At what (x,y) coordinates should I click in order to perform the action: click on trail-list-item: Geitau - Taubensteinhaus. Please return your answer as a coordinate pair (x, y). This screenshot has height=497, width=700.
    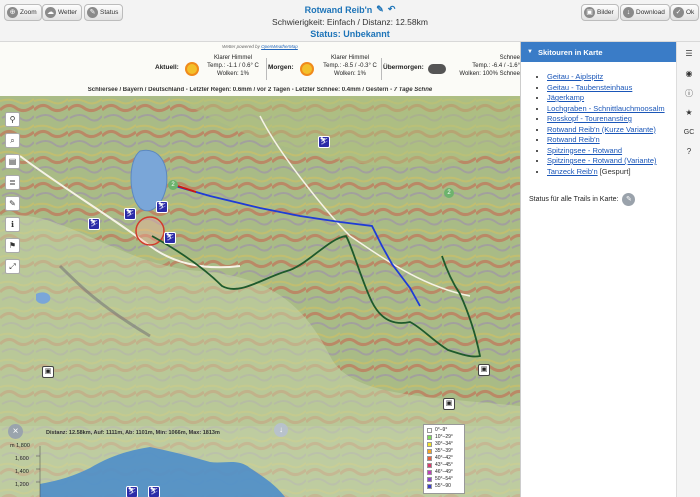
    Looking at the image, I should click on (611, 88).